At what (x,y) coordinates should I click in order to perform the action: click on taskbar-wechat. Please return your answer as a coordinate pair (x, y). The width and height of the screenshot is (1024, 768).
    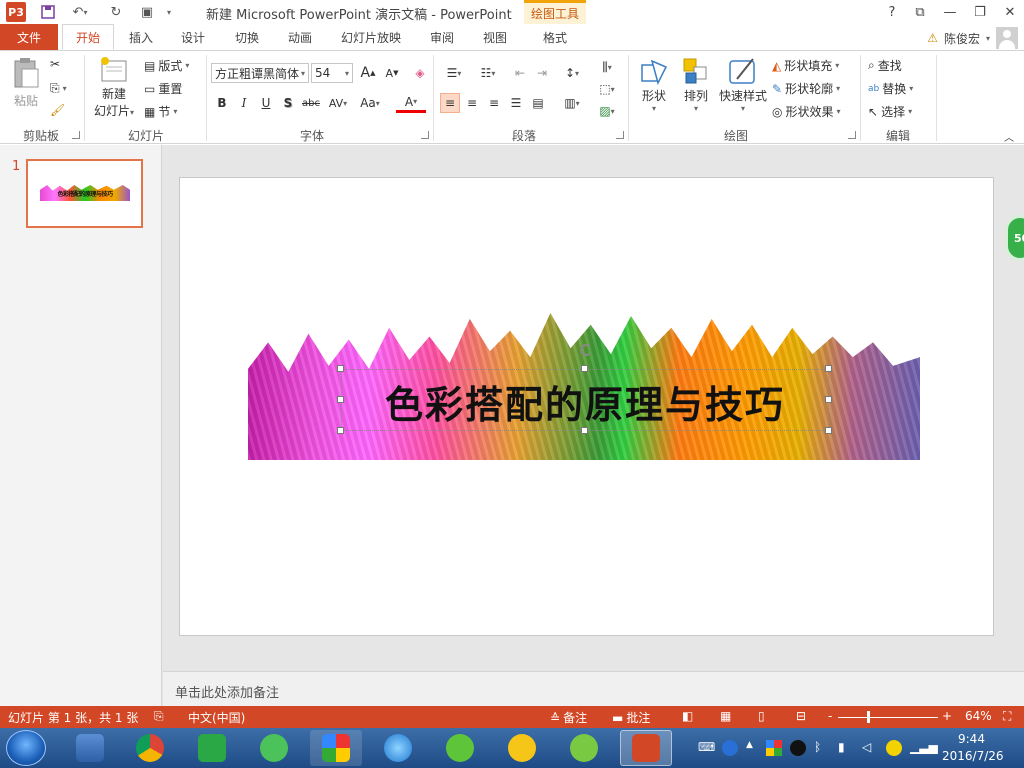
    Looking at the image, I should click on (460, 748).